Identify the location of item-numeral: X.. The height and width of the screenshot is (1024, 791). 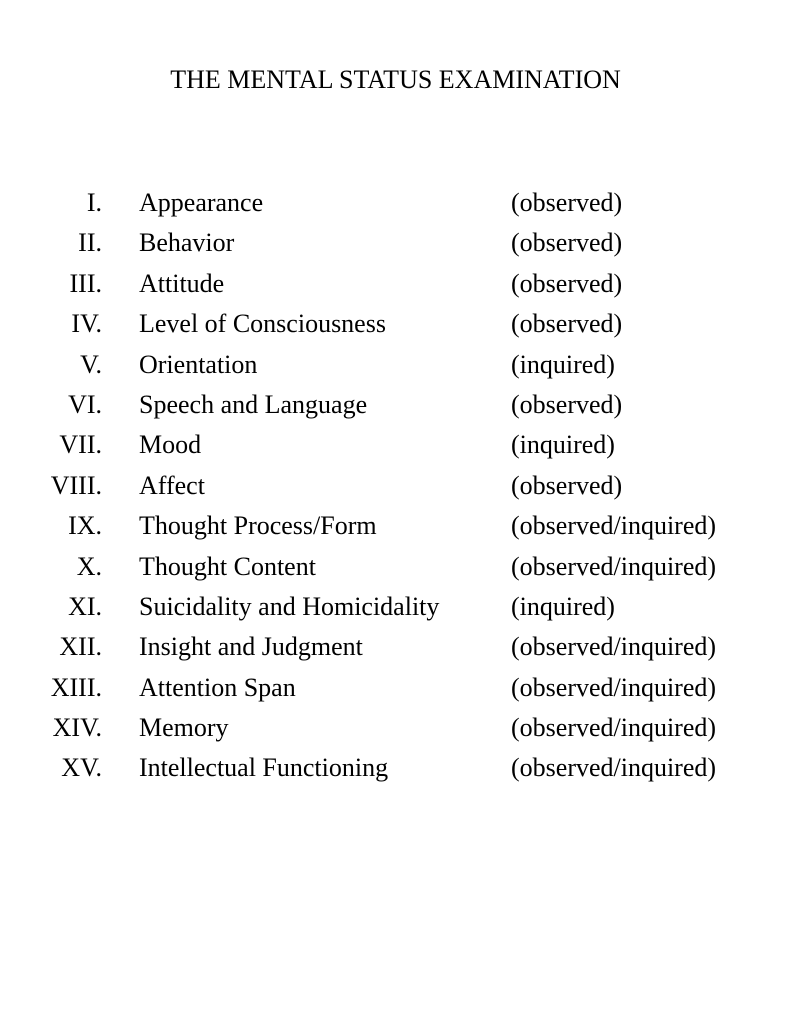
(89, 566).